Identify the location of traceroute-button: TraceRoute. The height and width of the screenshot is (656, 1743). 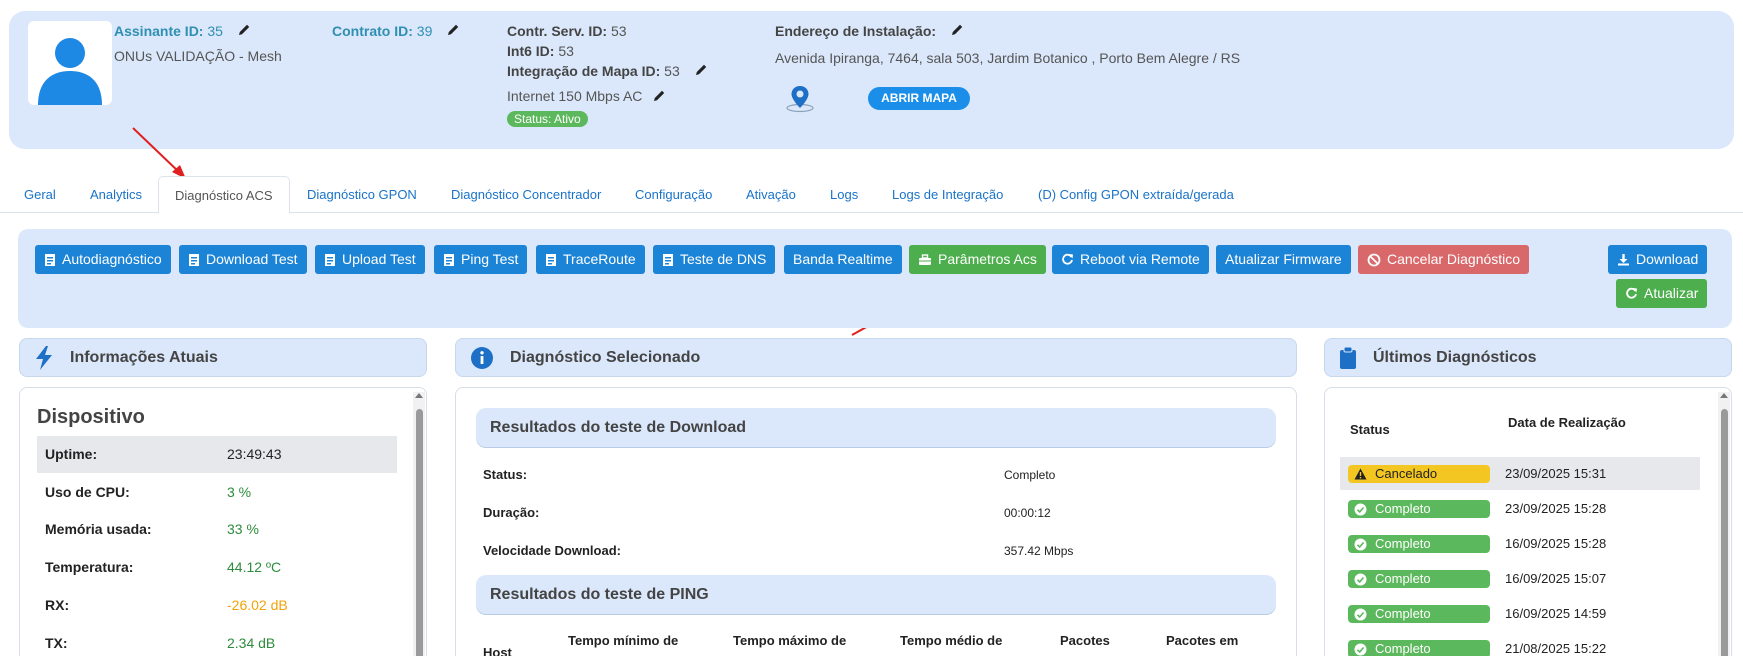
(590, 259).